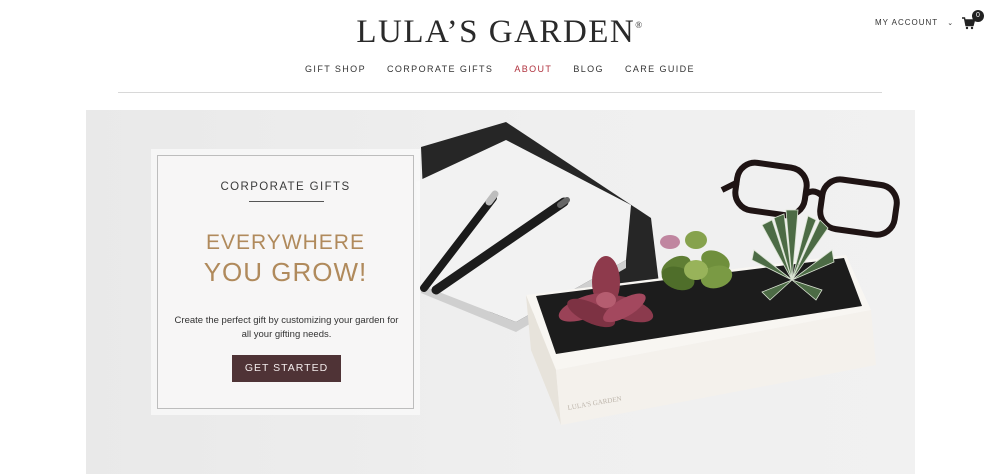  I want to click on nav-blog: BLOG, so click(588, 69).